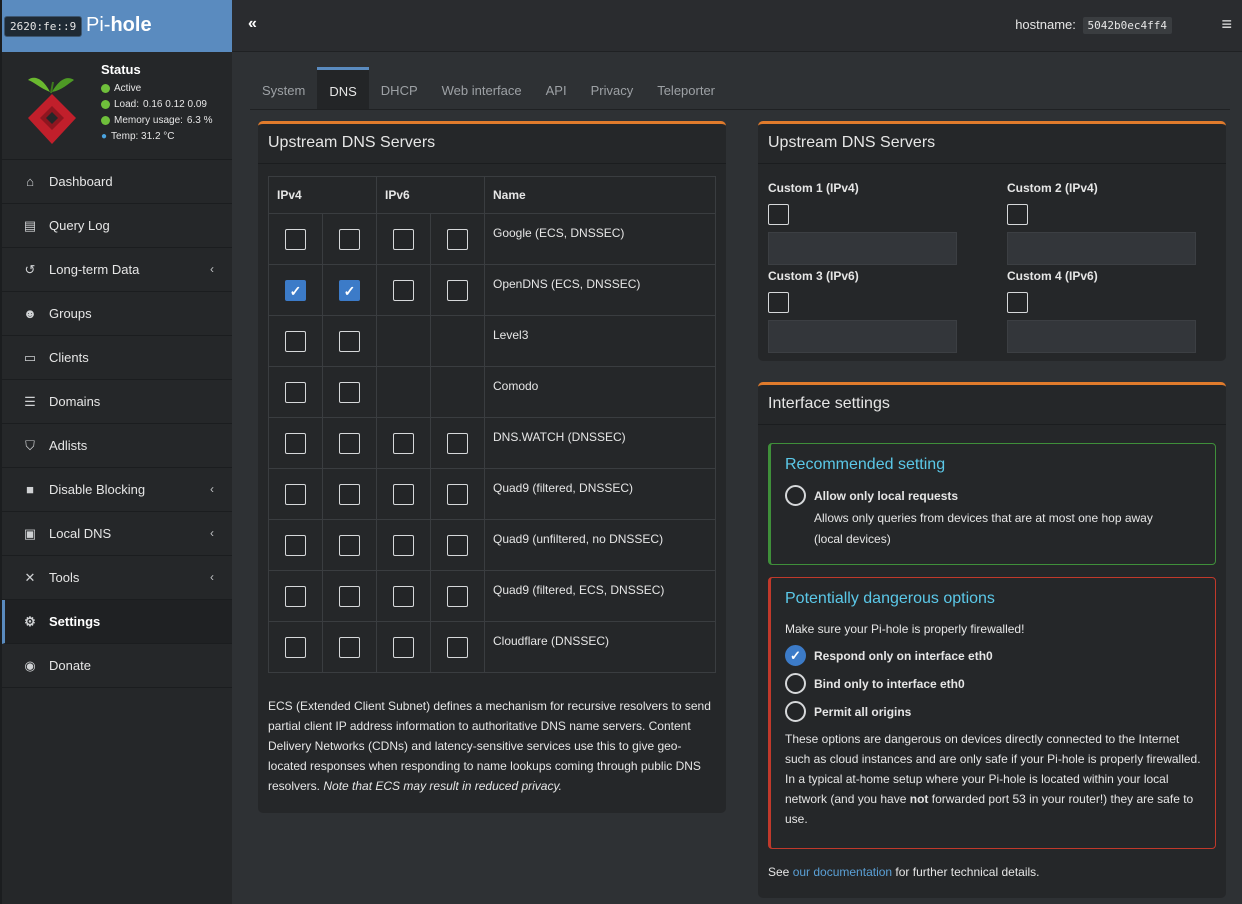 The height and width of the screenshot is (904, 1242). I want to click on local-requests-radio, so click(795, 495).